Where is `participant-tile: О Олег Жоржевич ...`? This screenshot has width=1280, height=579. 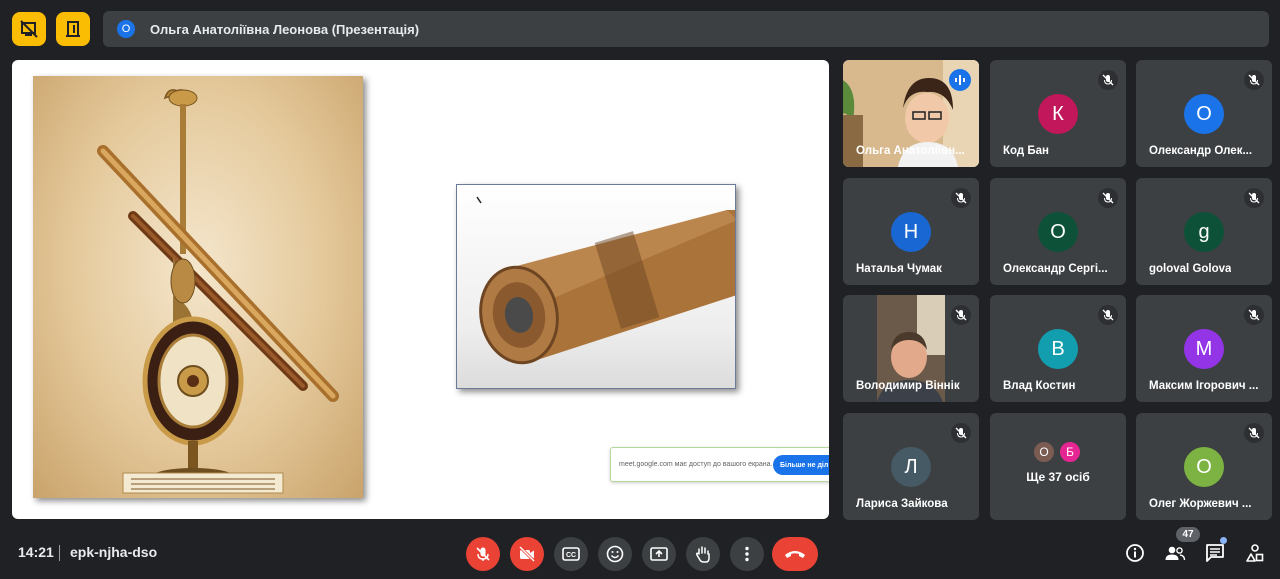
participant-tile: О Олег Жоржевич ... is located at coordinates (1204, 466).